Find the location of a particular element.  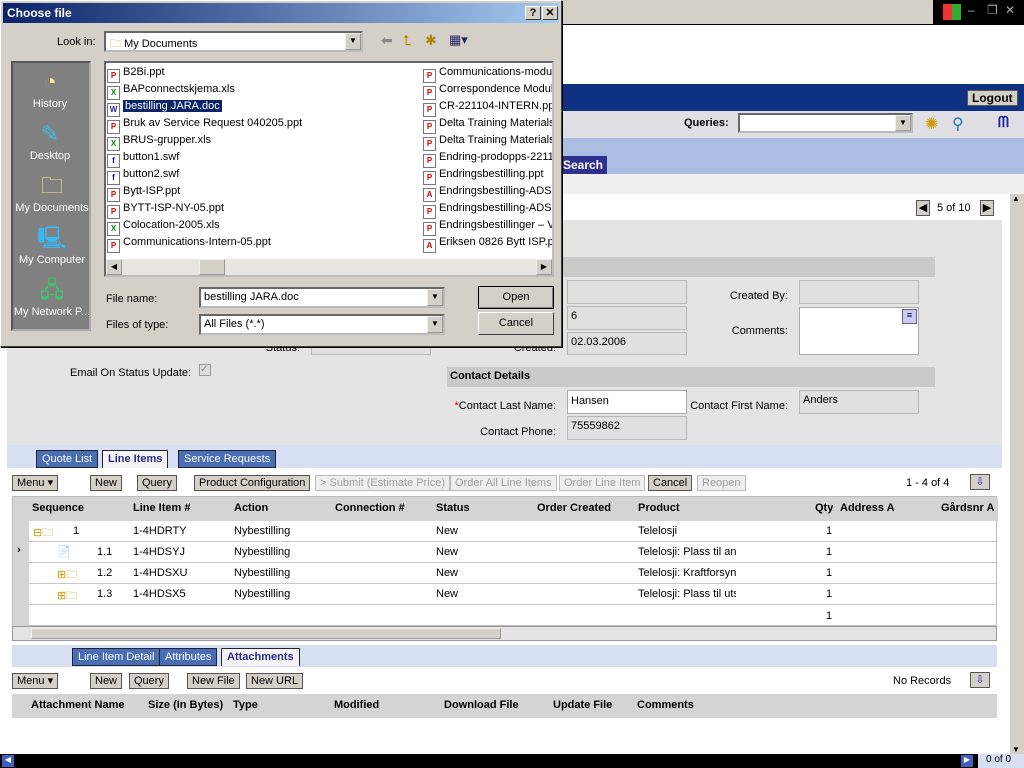

menu-button: Menu ▾ is located at coordinates (35, 483).